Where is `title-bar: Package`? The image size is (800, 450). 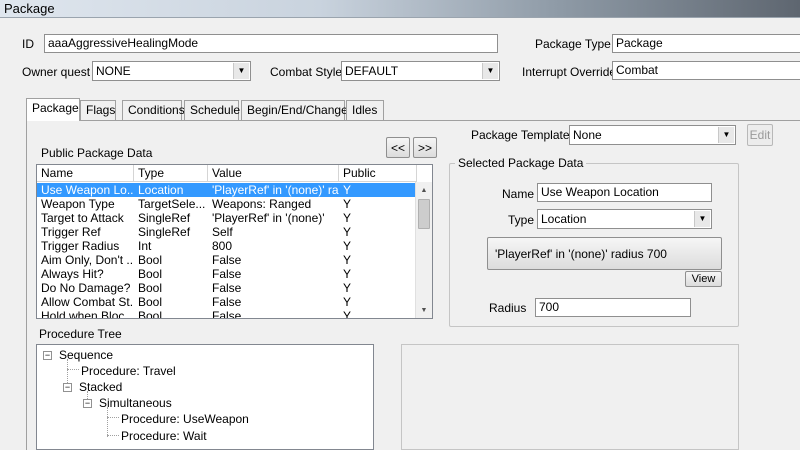
title-bar: Package is located at coordinates (400, 9).